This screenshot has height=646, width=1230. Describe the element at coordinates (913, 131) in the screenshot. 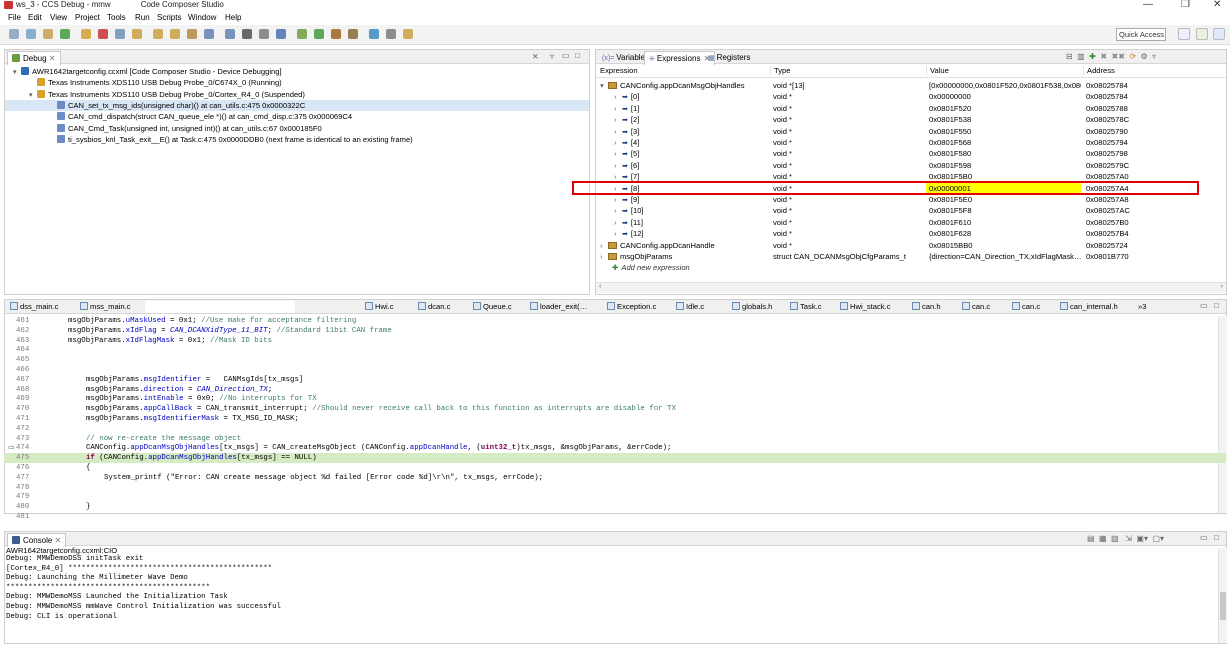

I see `expression-row: › ➡ [3] void * 0x0801F550 0x08025790` at that location.